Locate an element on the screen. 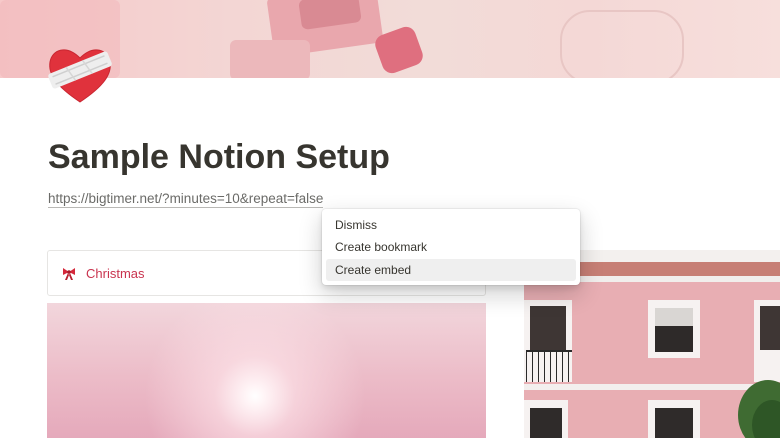 The width and height of the screenshot is (780, 438). page-title: Sample Notion Setup is located at coordinates (219, 157).